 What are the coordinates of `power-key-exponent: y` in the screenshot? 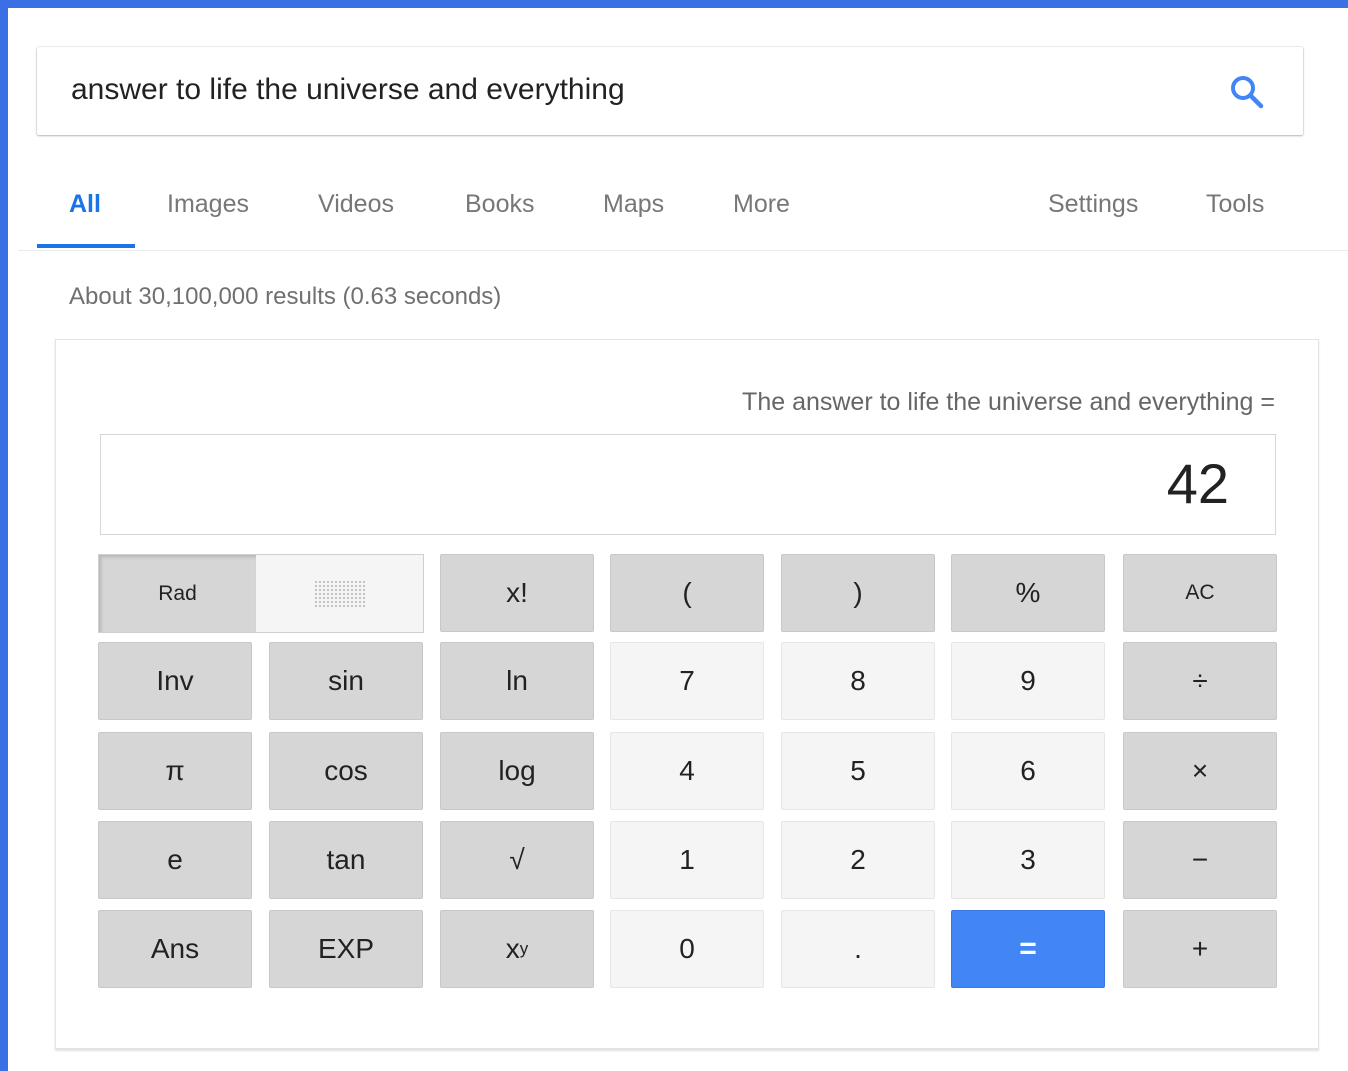 It's located at (524, 948).